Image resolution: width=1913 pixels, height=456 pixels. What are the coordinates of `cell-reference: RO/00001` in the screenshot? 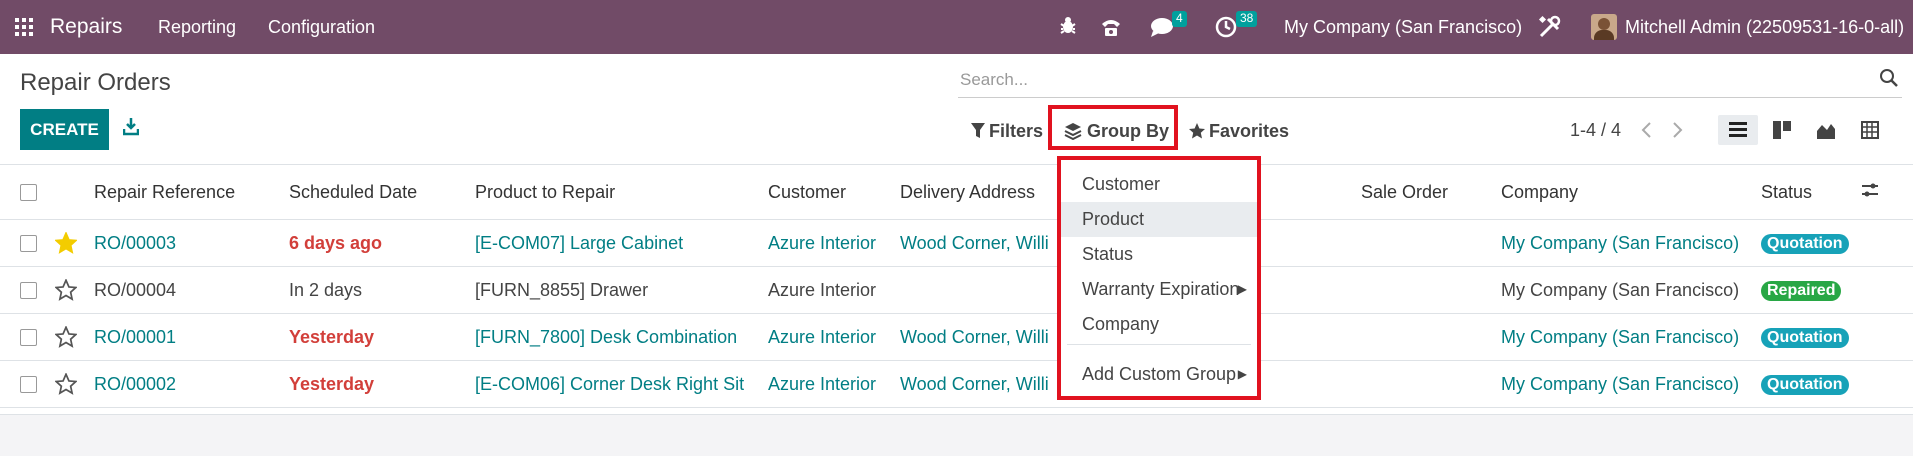 It's located at (191, 337).